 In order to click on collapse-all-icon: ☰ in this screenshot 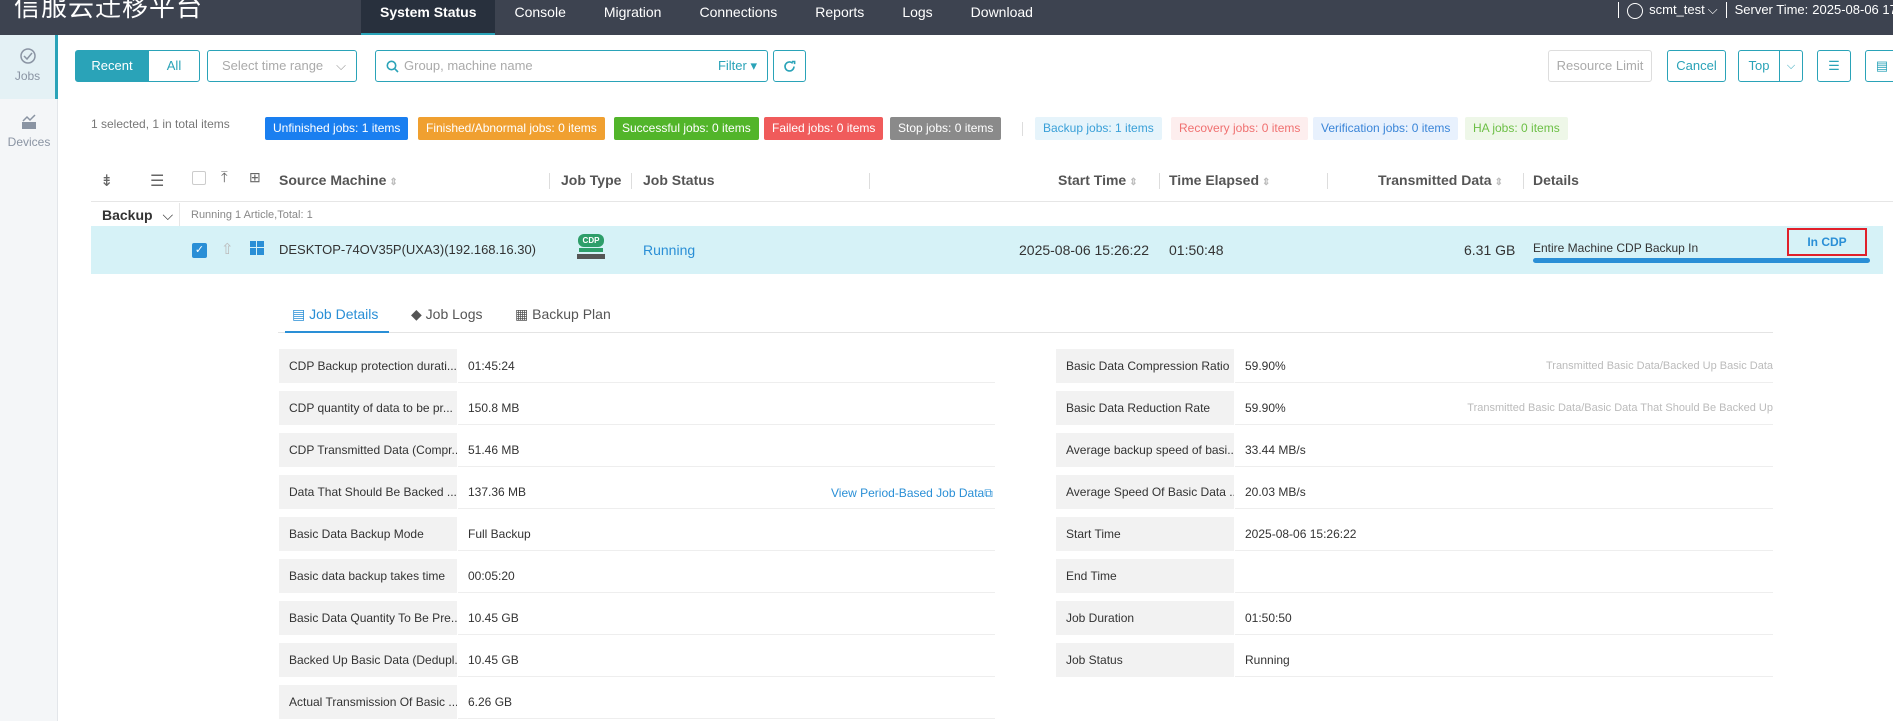, I will do `click(157, 181)`.